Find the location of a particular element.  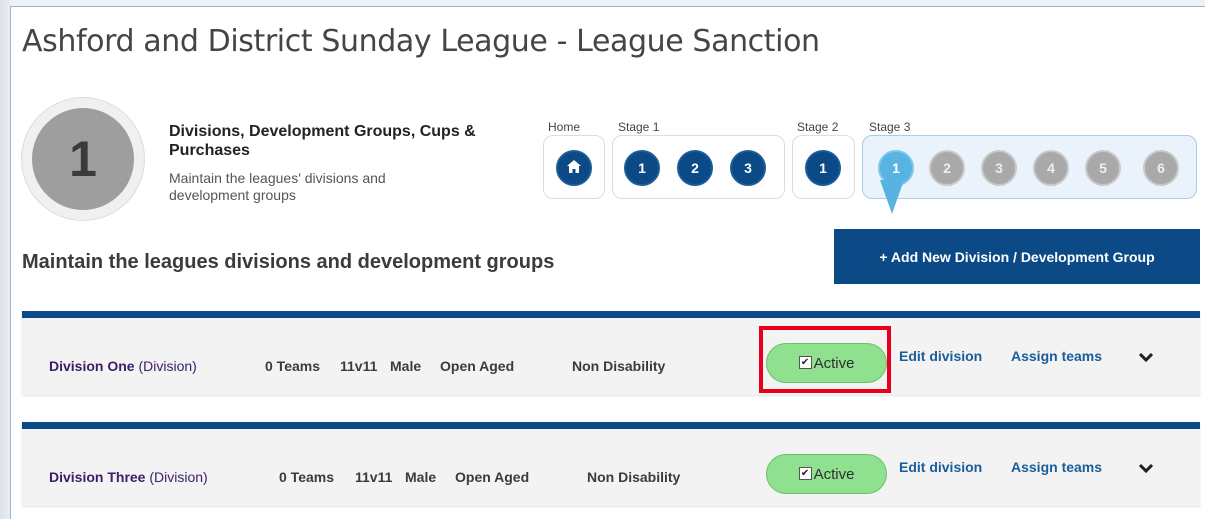

stage1-step-3: 3 is located at coordinates (748, 168).